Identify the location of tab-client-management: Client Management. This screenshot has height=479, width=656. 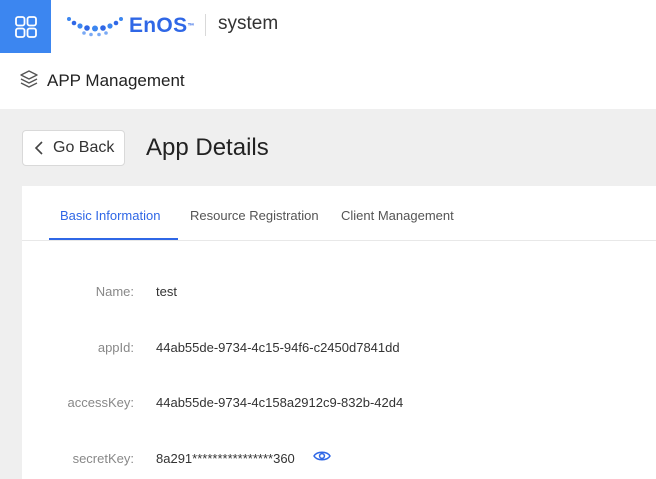
(397, 215).